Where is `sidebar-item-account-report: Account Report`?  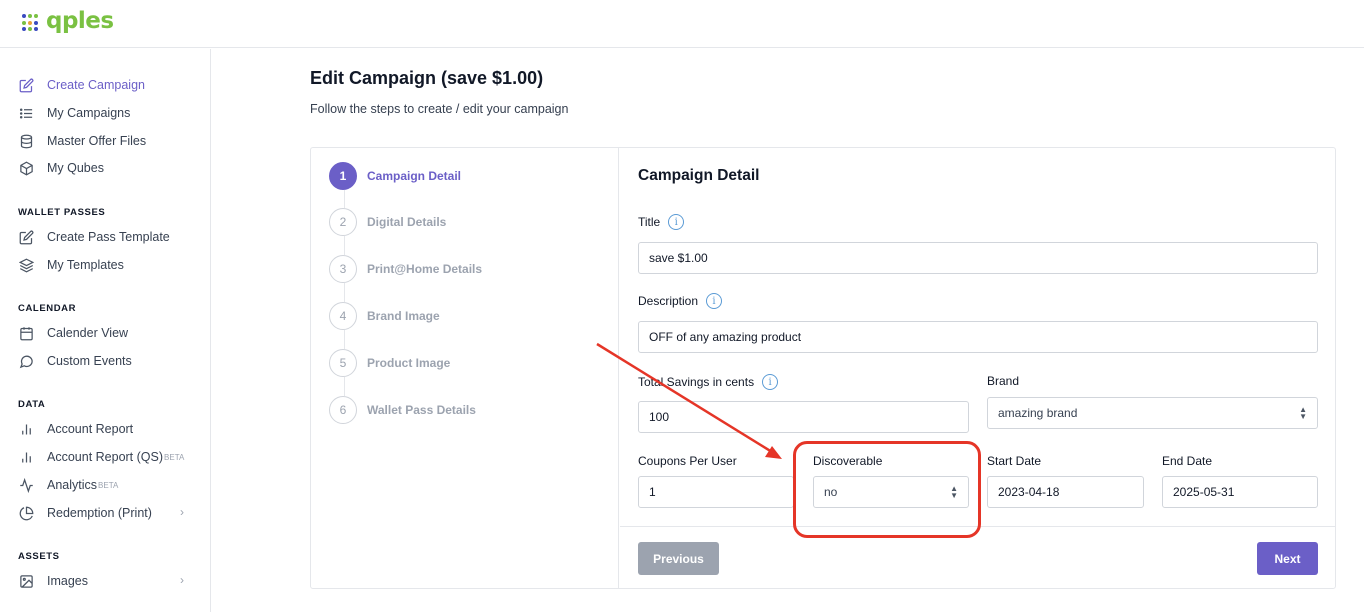
sidebar-item-account-report: Account Report is located at coordinates (75, 429).